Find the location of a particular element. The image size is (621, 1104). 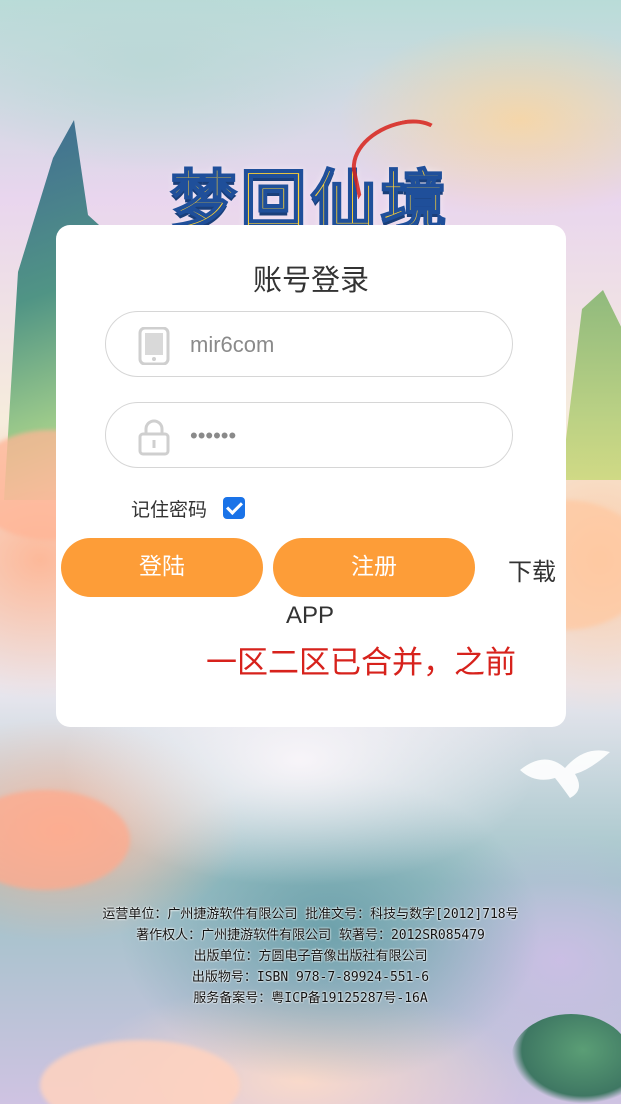

download-link: 下载 is located at coordinates (532, 569).